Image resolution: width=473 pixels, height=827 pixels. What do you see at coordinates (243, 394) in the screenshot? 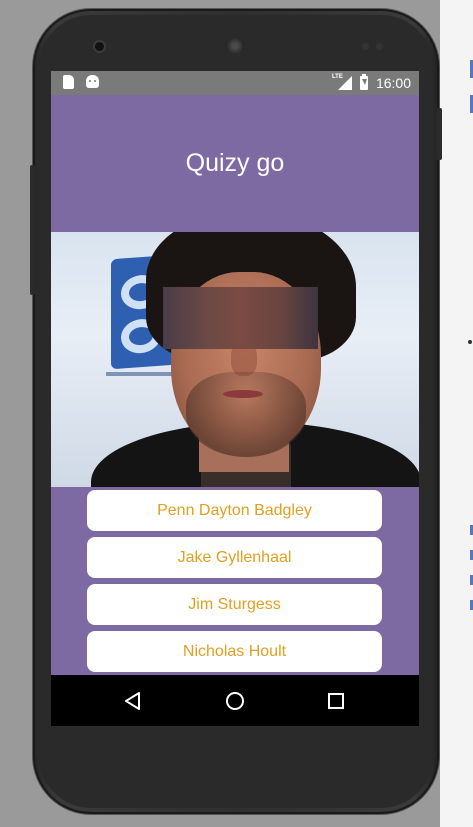
I see `photo-mouth` at bounding box center [243, 394].